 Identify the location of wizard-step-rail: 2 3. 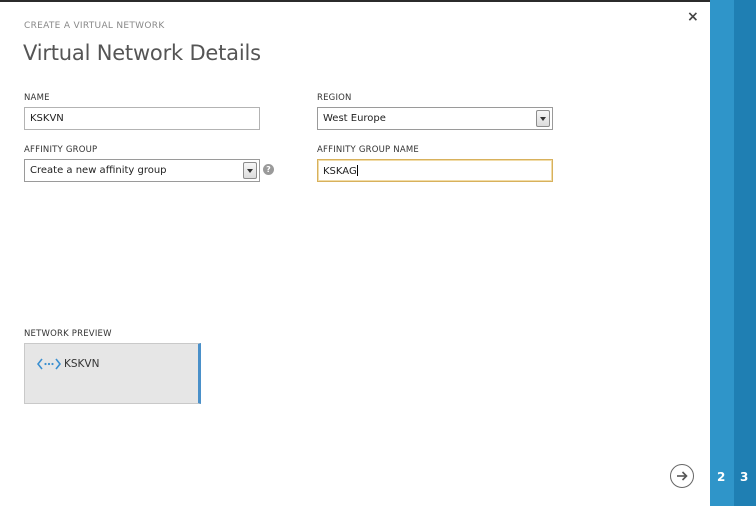
(733, 253).